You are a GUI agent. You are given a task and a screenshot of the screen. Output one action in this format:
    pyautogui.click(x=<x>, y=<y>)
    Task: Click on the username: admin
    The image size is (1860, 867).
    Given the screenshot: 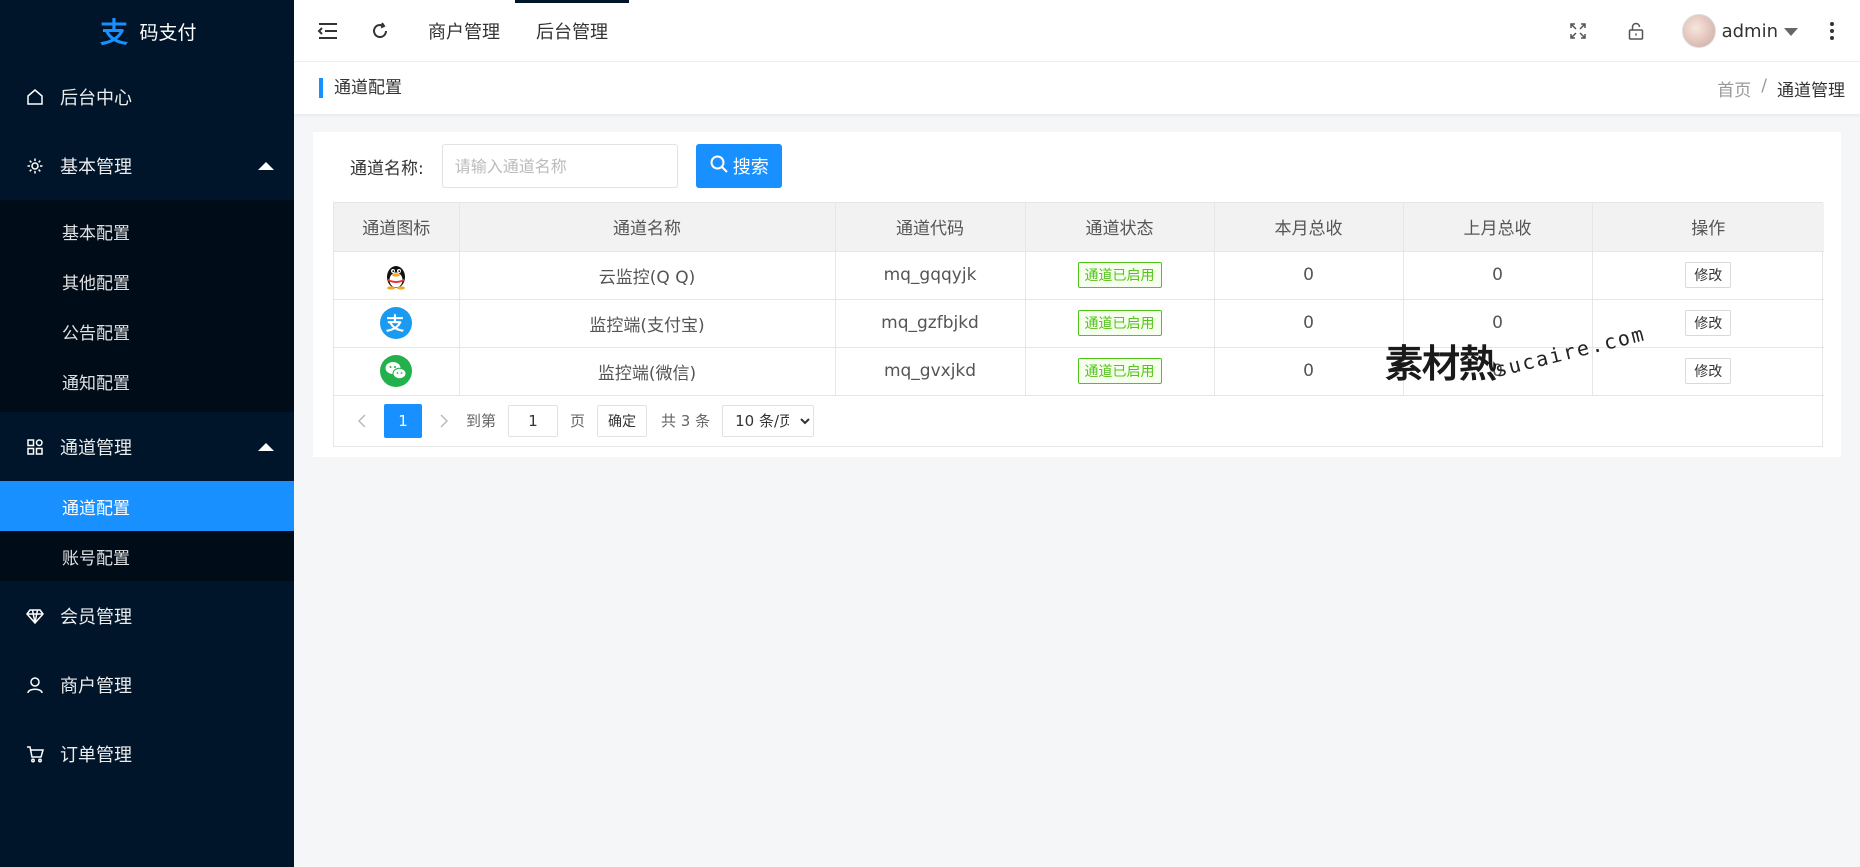 What is the action you would take?
    pyautogui.click(x=1750, y=31)
    